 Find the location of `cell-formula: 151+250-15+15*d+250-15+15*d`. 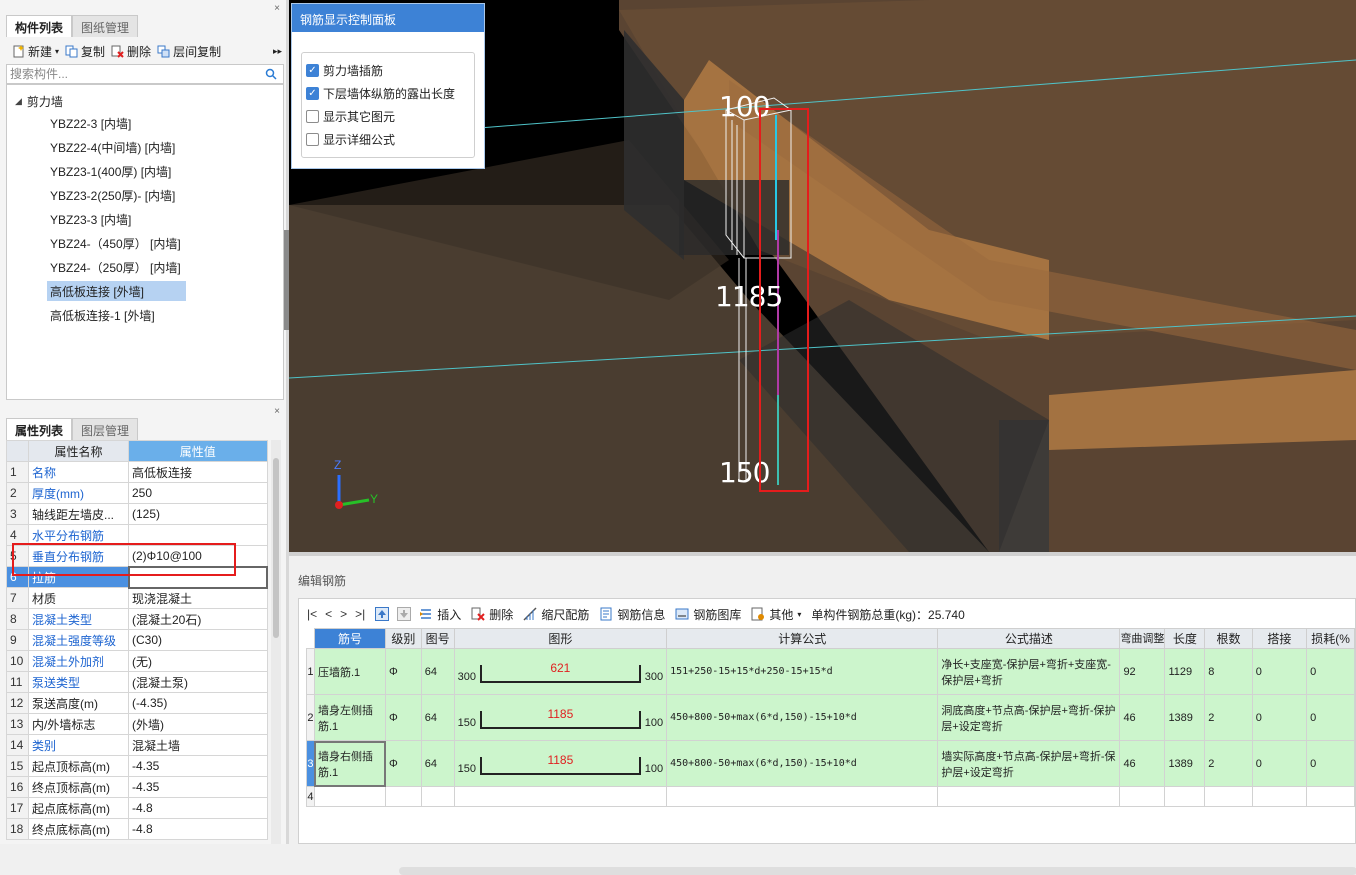

cell-formula: 151+250-15+15*d+250-15+15*d is located at coordinates (802, 671).